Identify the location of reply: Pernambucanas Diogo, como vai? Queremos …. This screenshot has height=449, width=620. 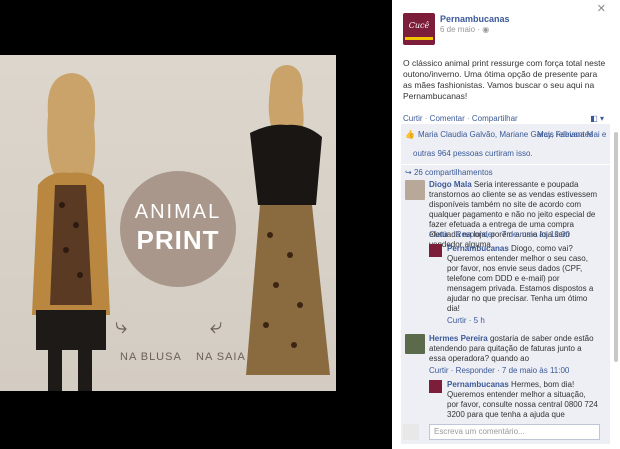
(523, 279).